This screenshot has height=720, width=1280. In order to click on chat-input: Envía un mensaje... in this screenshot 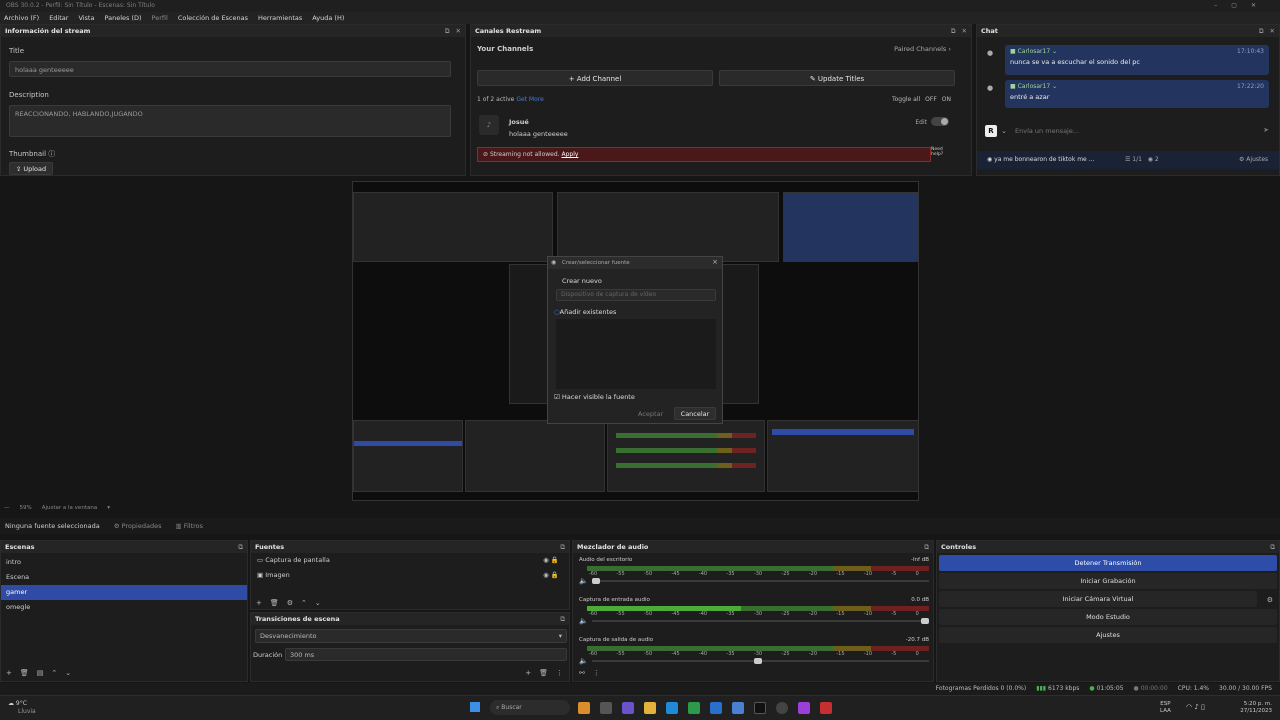, I will do `click(1047, 131)`.